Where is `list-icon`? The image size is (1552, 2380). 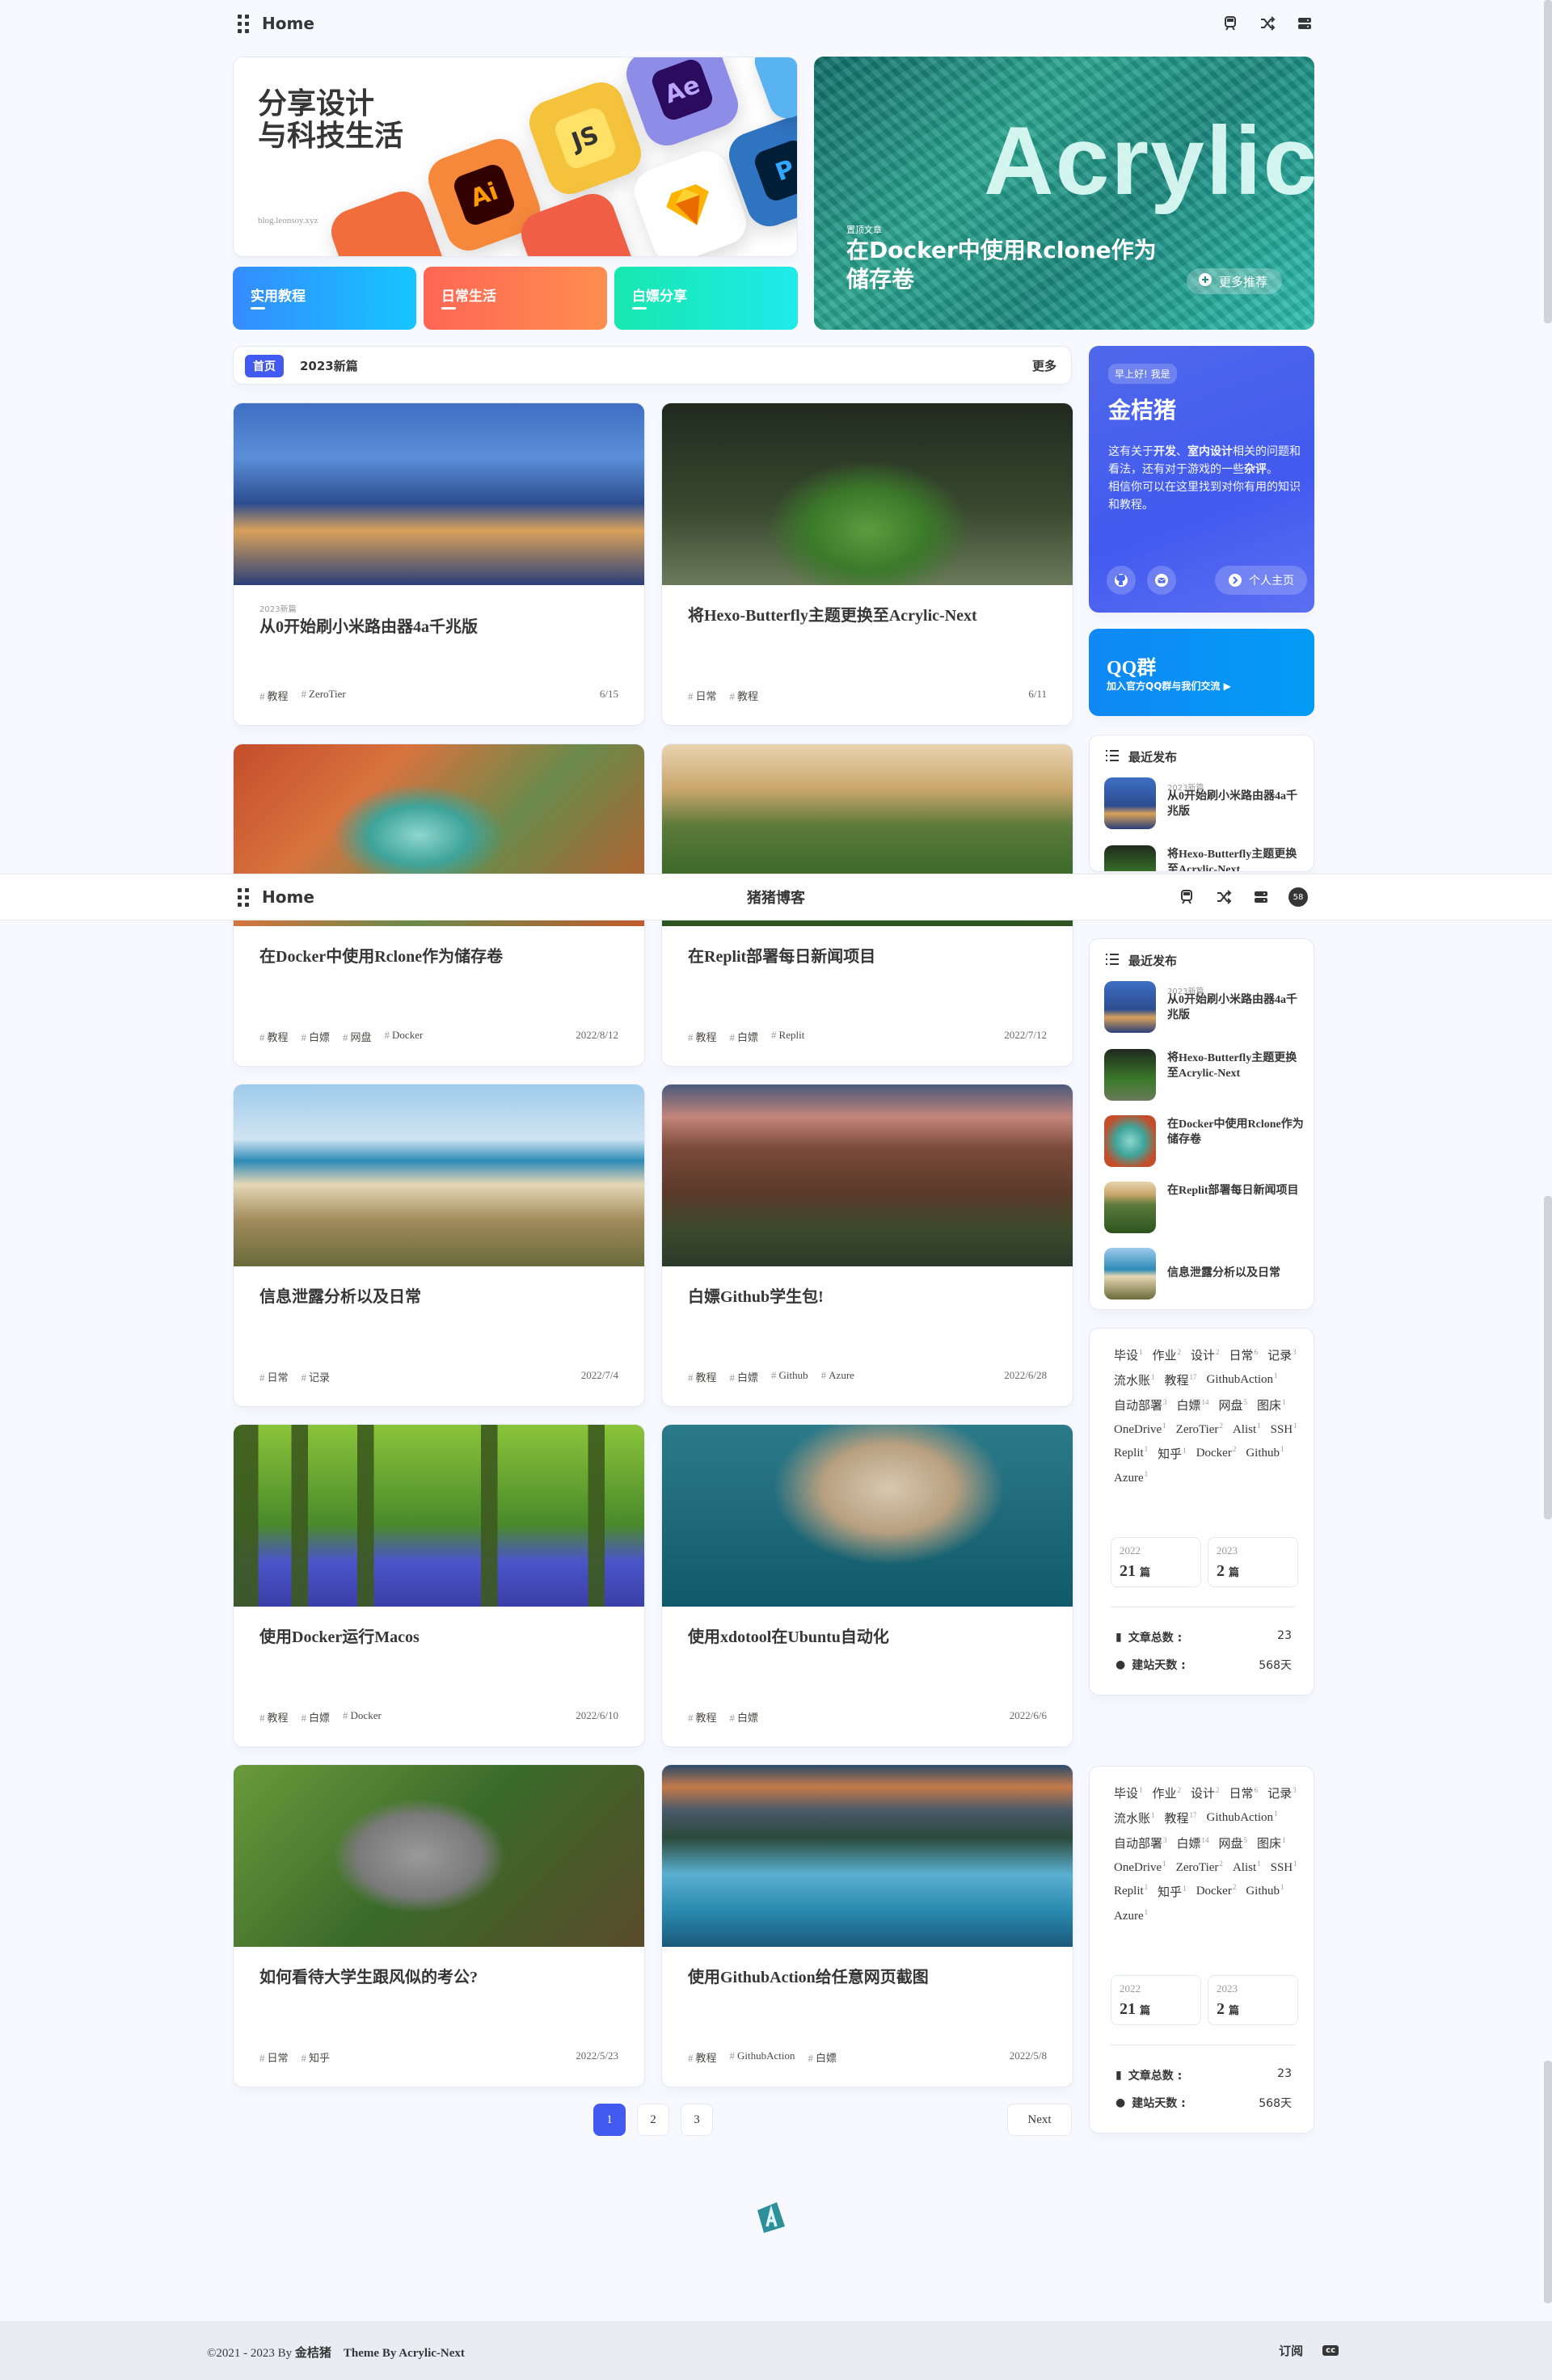 list-icon is located at coordinates (1112, 757).